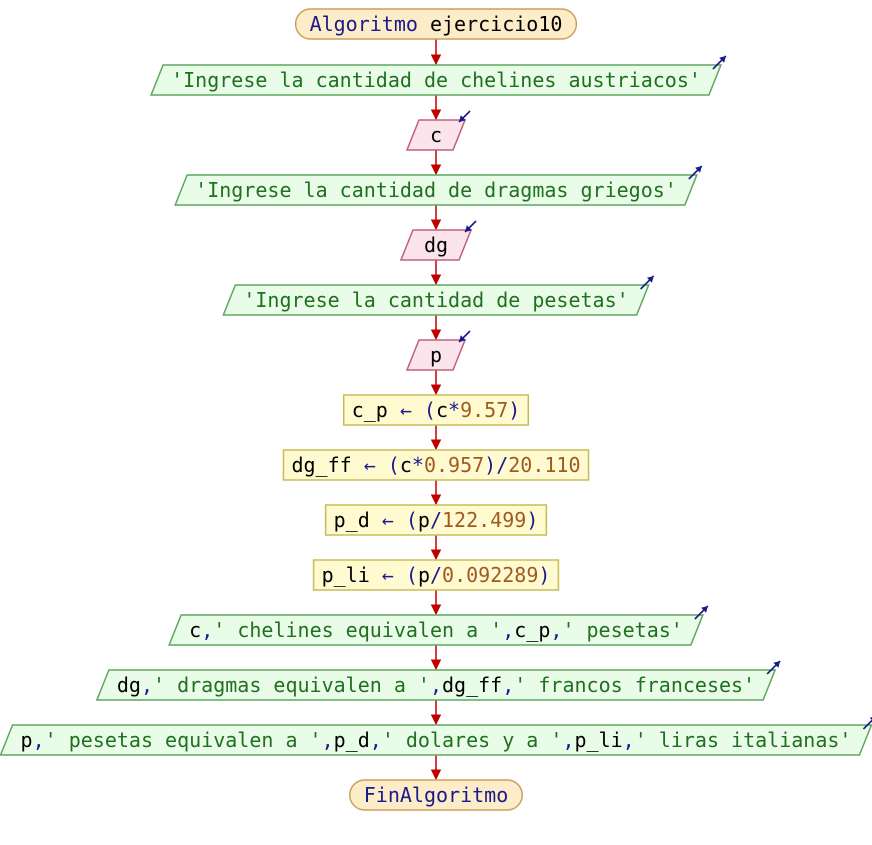  What do you see at coordinates (496, 465) in the screenshot?
I see `token-keyword: )/` at bounding box center [496, 465].